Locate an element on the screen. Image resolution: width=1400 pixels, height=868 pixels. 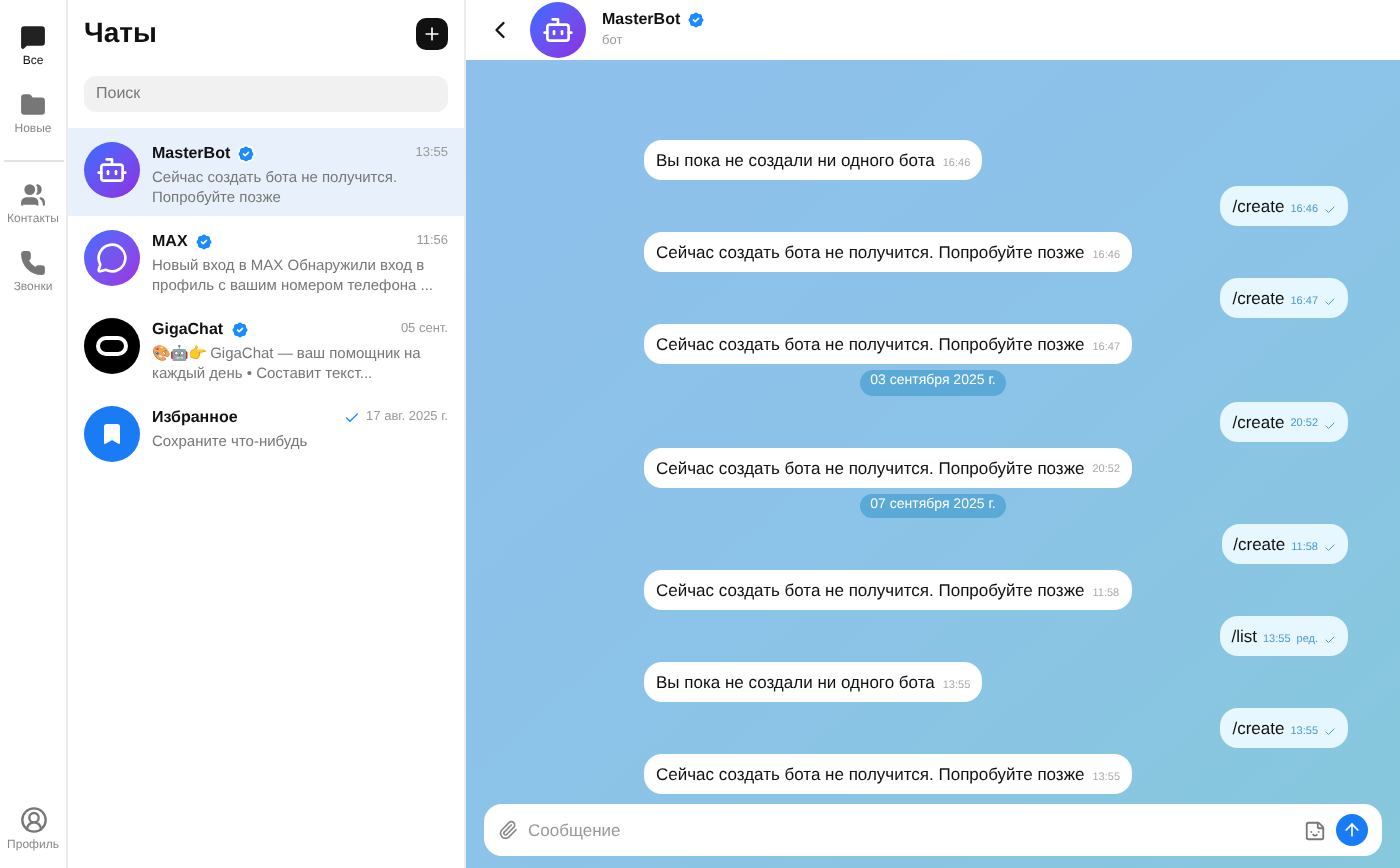
chat-logo-avatar is located at coordinates (112, 258).